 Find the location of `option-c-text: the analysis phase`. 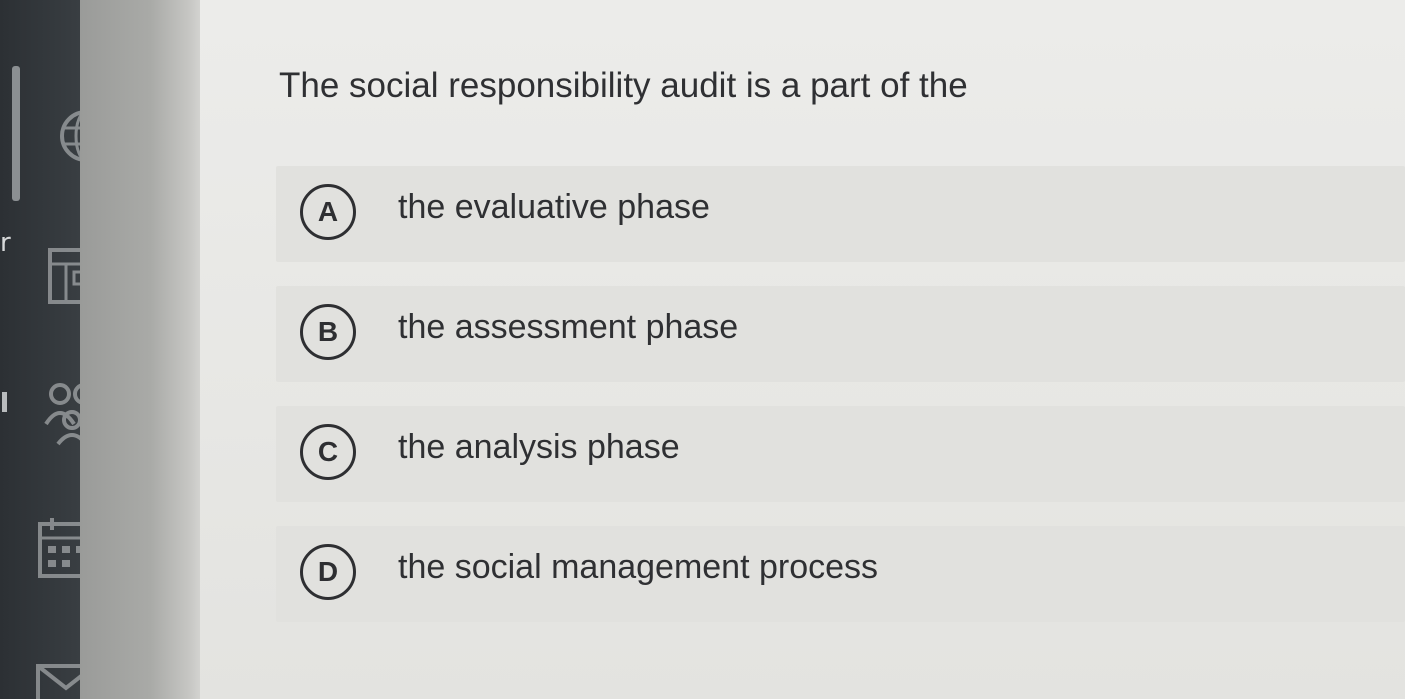

option-c-text: the analysis phase is located at coordinates (539, 447).